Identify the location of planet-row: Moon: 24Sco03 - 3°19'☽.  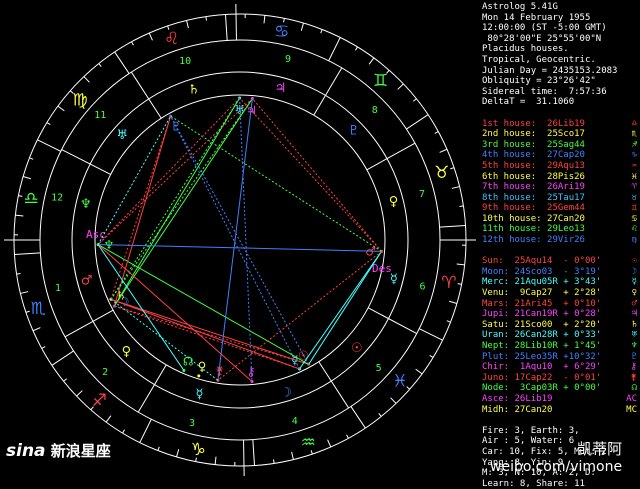
(560, 272).